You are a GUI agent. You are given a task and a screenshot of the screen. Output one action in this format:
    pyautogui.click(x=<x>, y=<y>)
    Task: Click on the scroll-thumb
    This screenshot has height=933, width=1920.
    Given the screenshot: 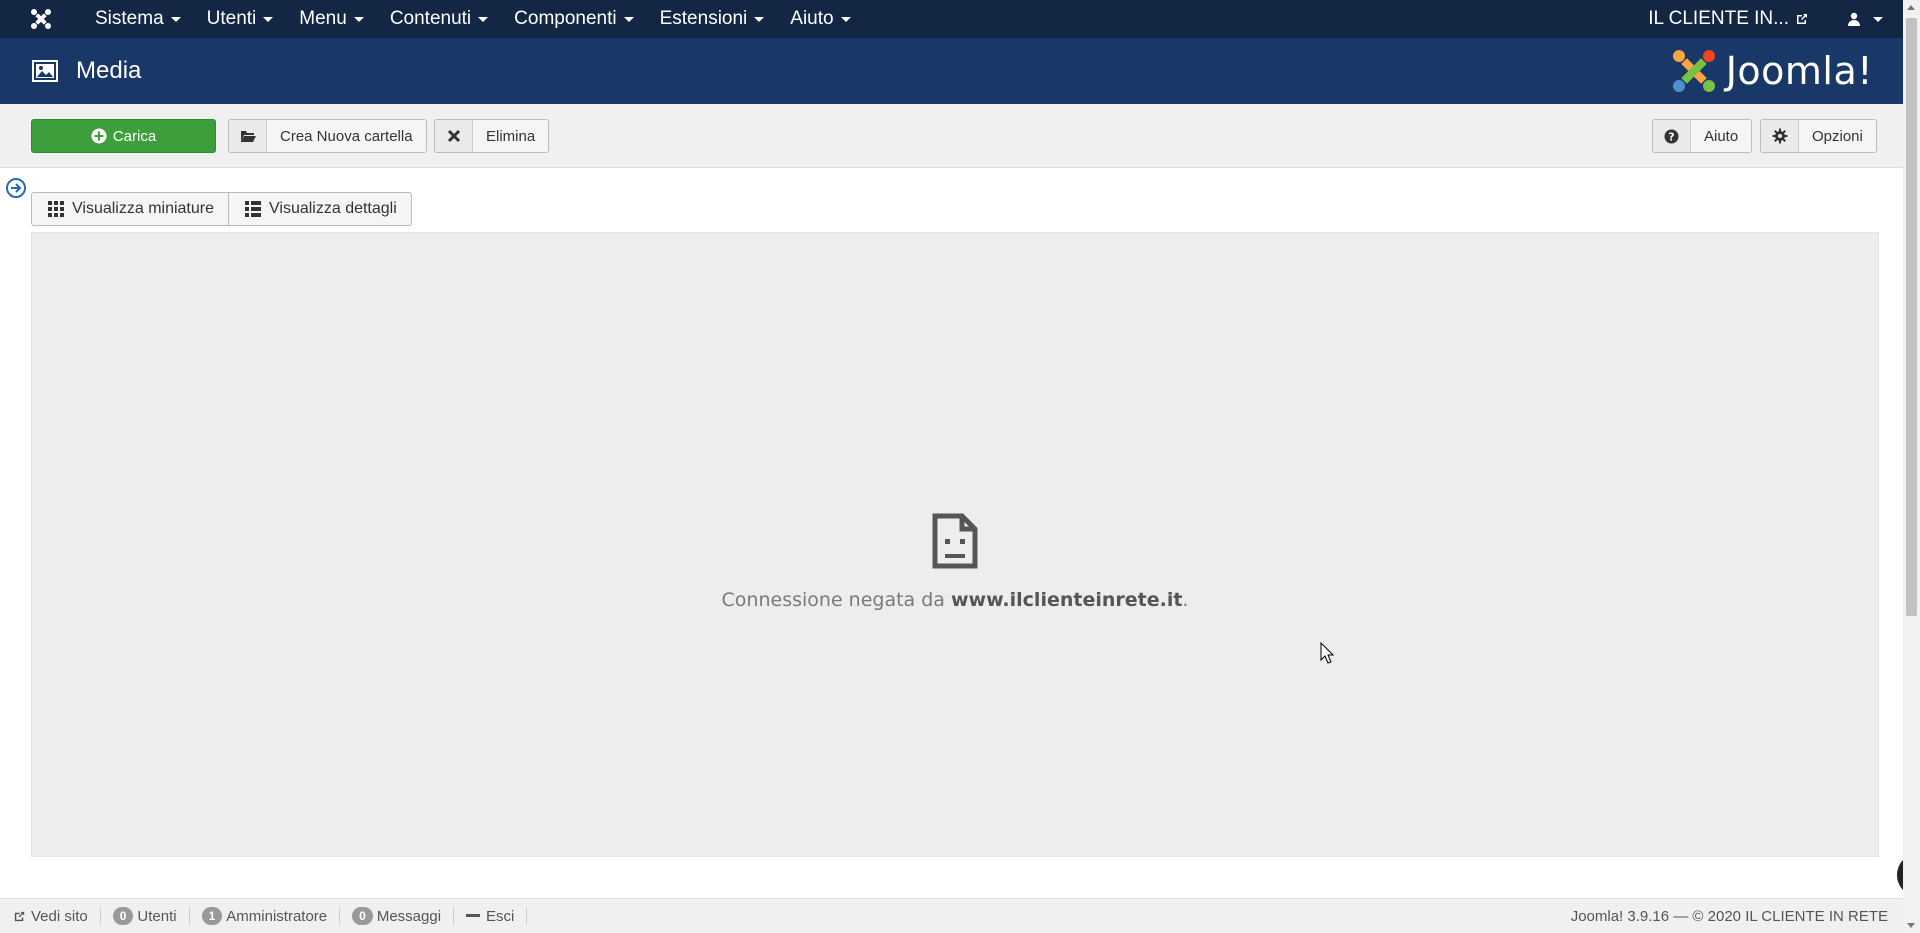 What is the action you would take?
    pyautogui.click(x=1911, y=317)
    